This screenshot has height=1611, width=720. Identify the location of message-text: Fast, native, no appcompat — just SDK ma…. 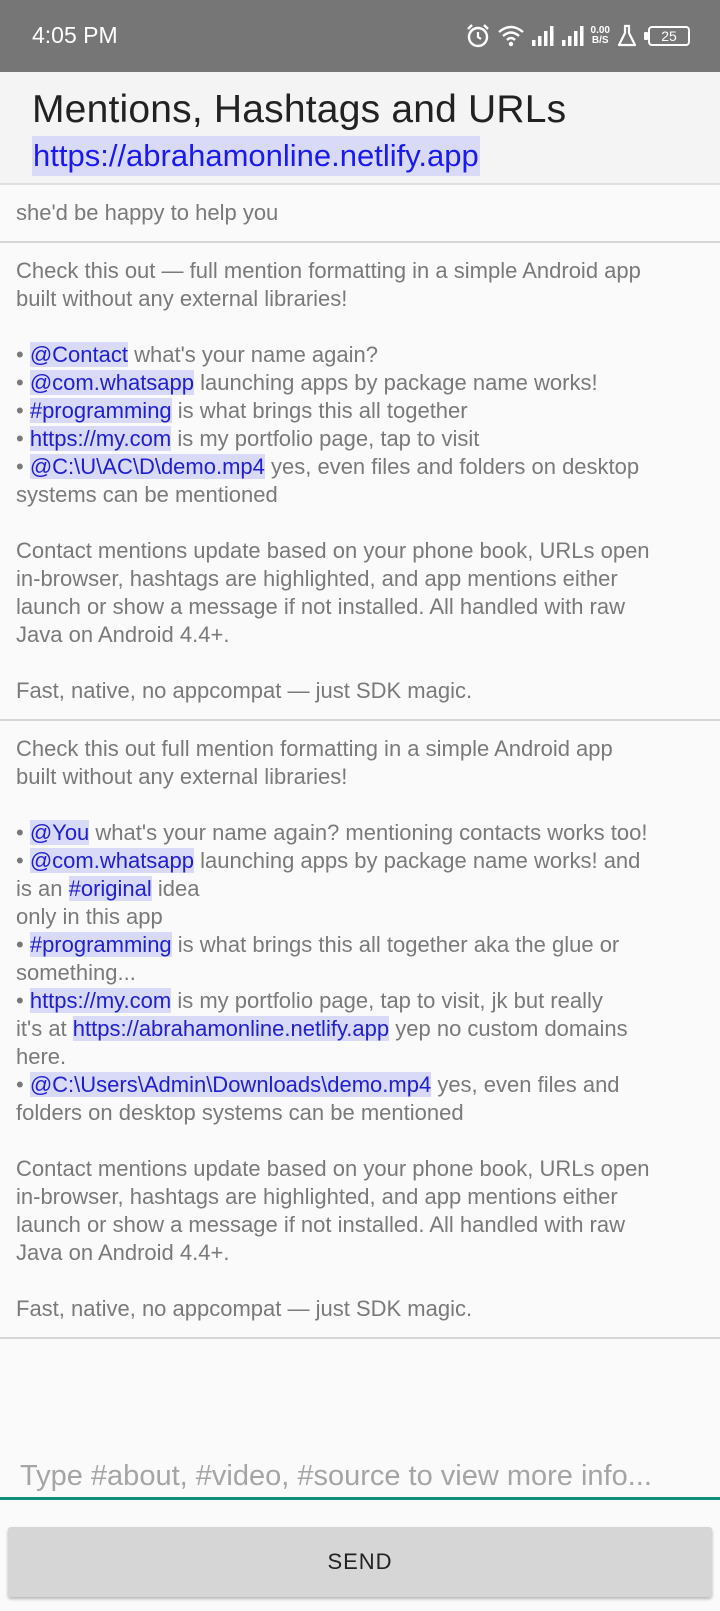
(244, 1308).